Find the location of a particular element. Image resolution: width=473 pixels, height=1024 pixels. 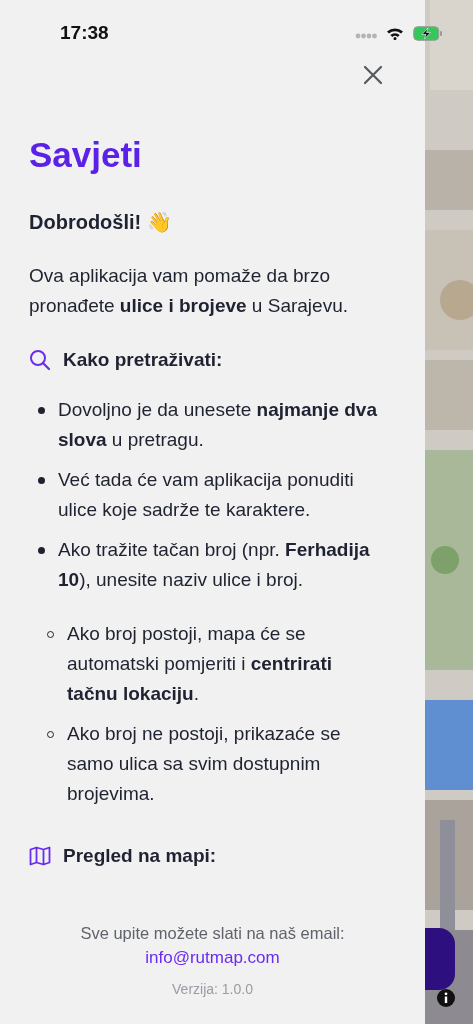

info-icon is located at coordinates (446, 998).